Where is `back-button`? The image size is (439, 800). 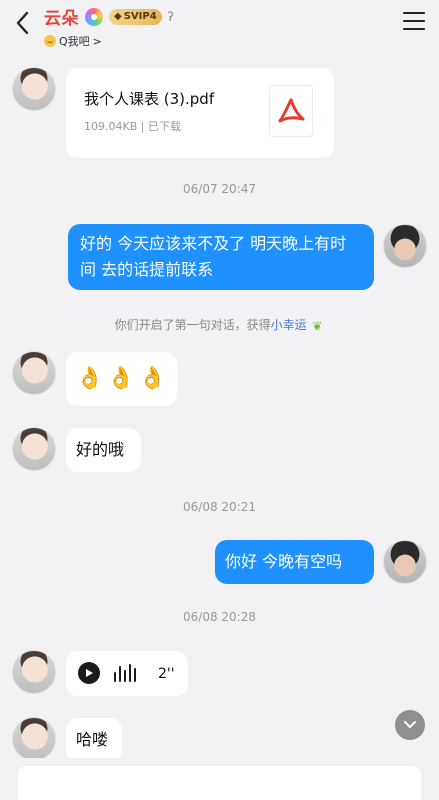 back-button is located at coordinates (23, 23).